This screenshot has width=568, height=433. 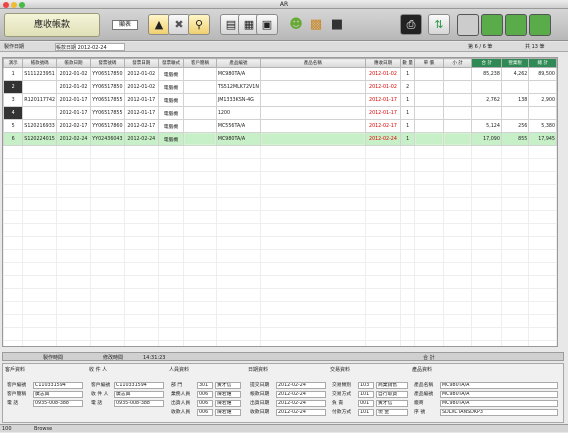 What do you see at coordinates (238, 113) in the screenshot?
I see `table-cell: 1200` at bounding box center [238, 113].